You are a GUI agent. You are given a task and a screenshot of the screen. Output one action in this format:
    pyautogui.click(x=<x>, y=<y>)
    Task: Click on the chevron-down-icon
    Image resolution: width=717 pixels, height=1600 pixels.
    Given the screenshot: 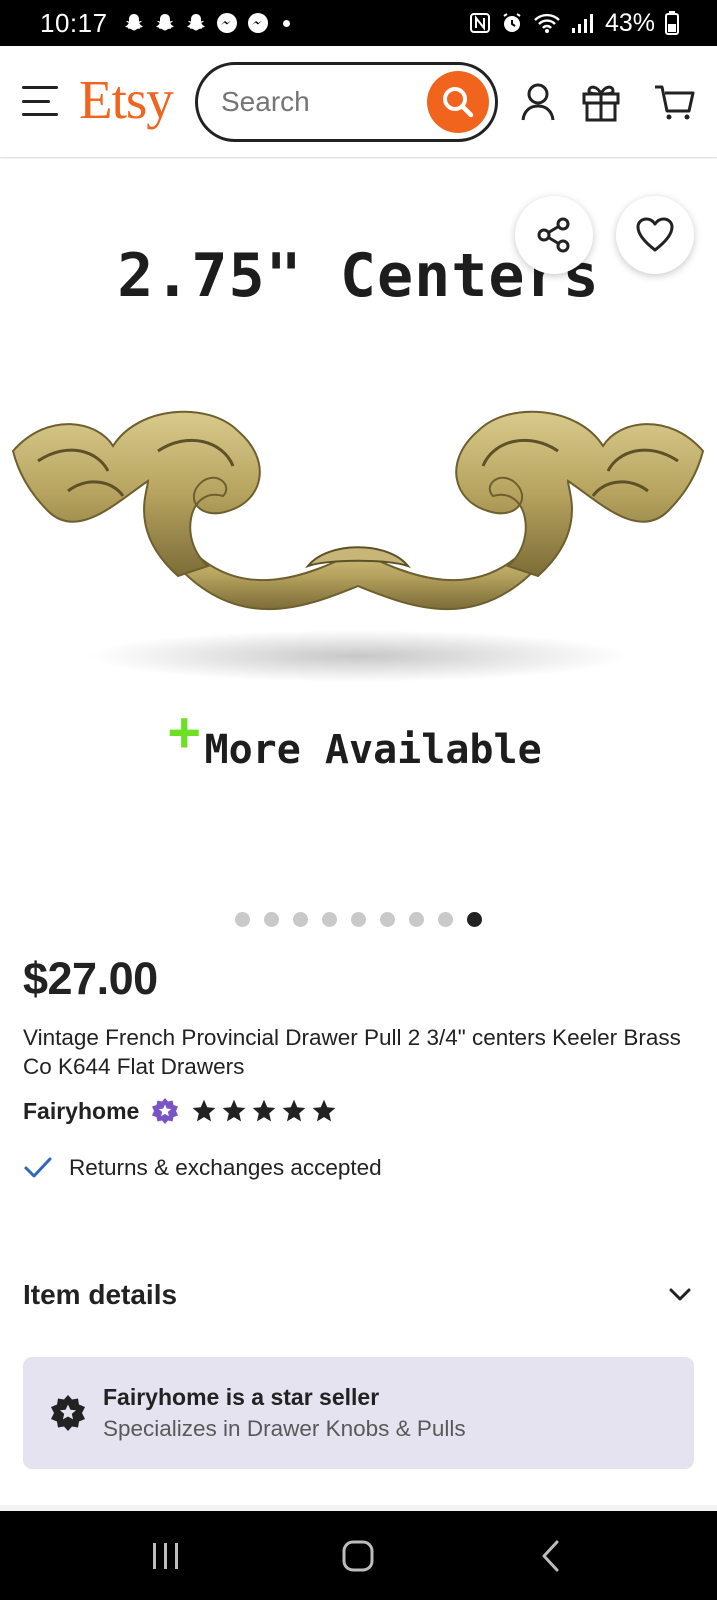 What is the action you would take?
    pyautogui.click(x=680, y=1294)
    